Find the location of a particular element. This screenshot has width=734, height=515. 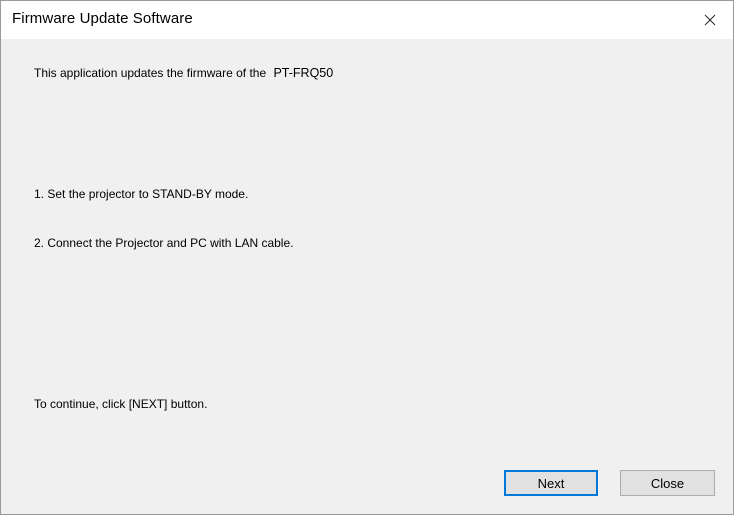

close-icon is located at coordinates (710, 20).